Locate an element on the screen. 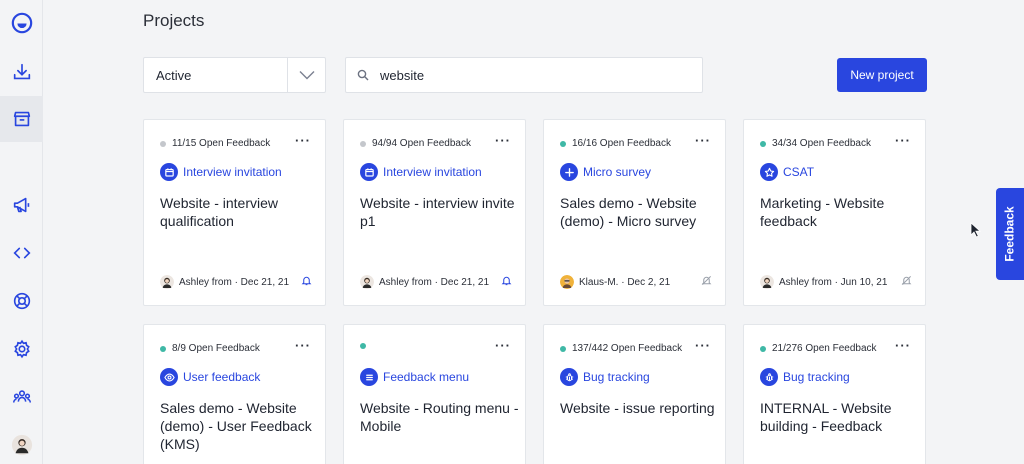  author-date: Klaus-M. · Dec 2, 21 is located at coordinates (625, 282).